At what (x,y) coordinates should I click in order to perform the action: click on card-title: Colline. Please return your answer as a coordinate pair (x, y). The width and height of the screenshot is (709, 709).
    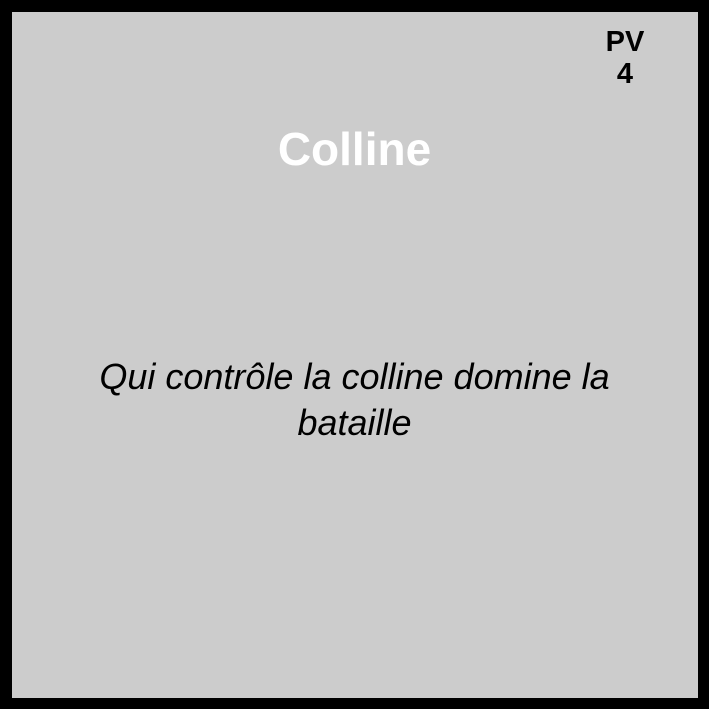
    Looking at the image, I should click on (354, 149).